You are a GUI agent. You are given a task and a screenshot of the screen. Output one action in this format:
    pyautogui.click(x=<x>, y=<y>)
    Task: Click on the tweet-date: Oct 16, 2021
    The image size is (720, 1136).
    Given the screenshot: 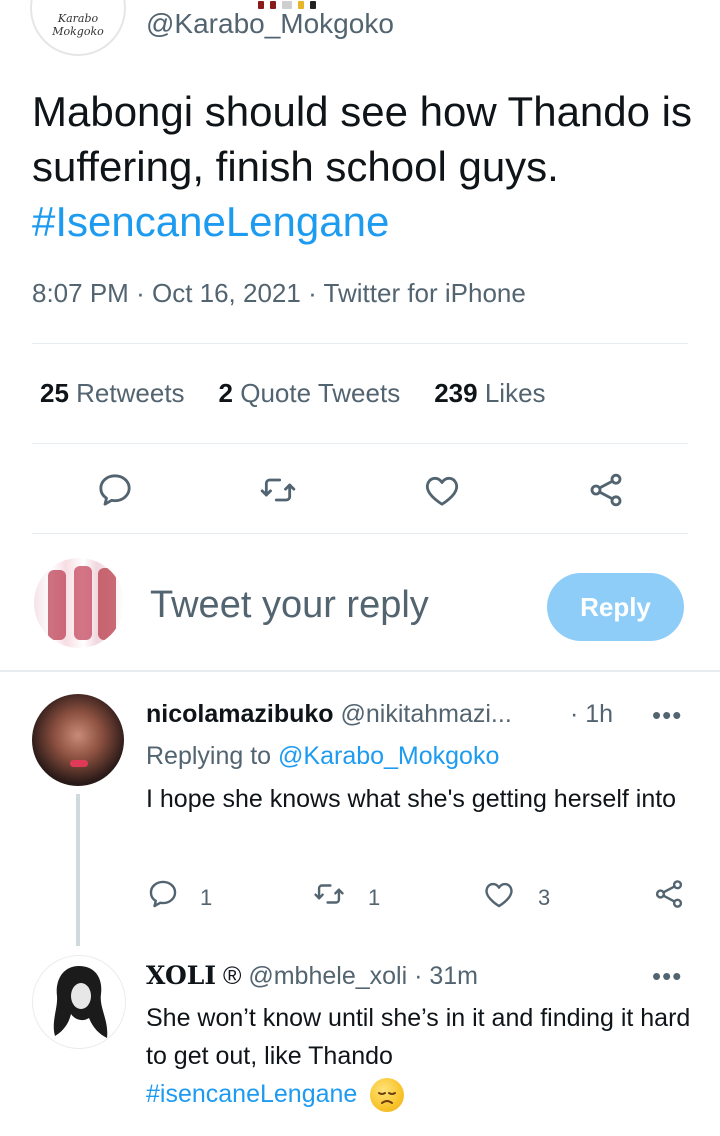 What is the action you would take?
    pyautogui.click(x=226, y=293)
    